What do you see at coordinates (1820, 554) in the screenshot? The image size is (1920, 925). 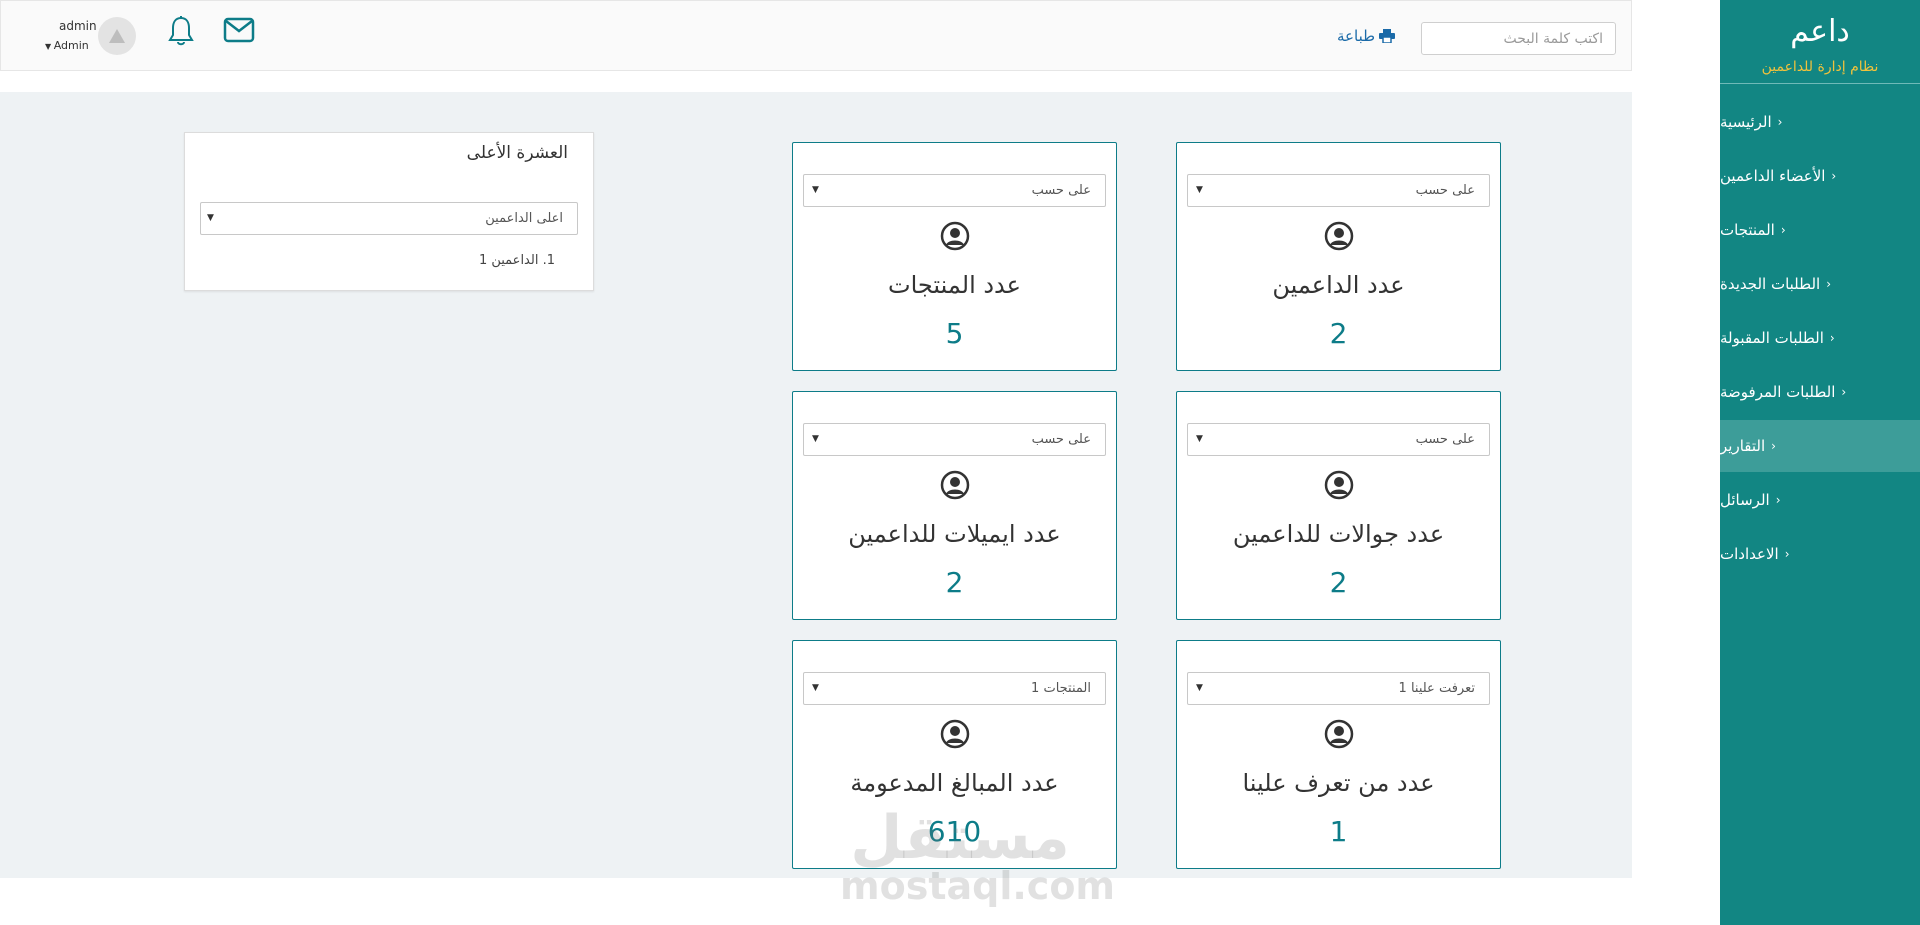 I see `sidebar-item-settings: ‹ الاعدادات` at bounding box center [1820, 554].